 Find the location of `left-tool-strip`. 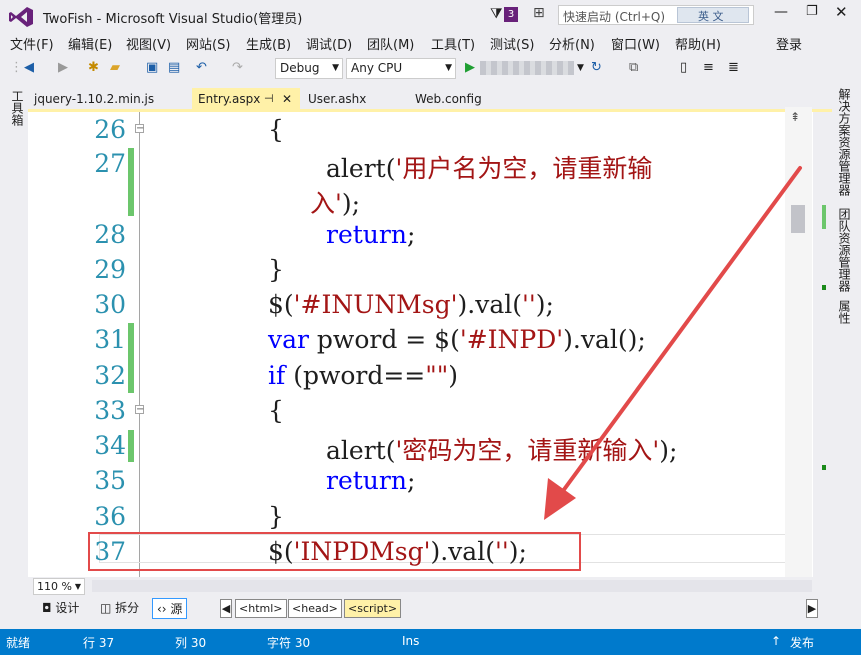

left-tool-strip is located at coordinates (14, 356).